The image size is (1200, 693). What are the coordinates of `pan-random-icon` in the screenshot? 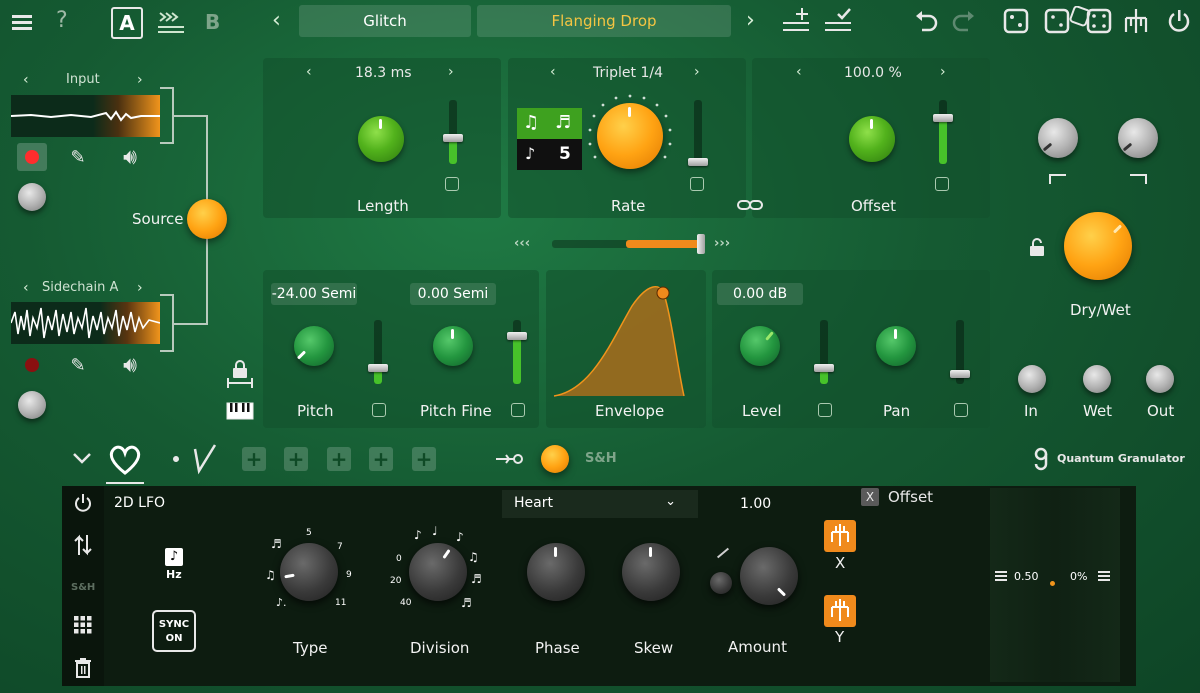 It's located at (961, 410).